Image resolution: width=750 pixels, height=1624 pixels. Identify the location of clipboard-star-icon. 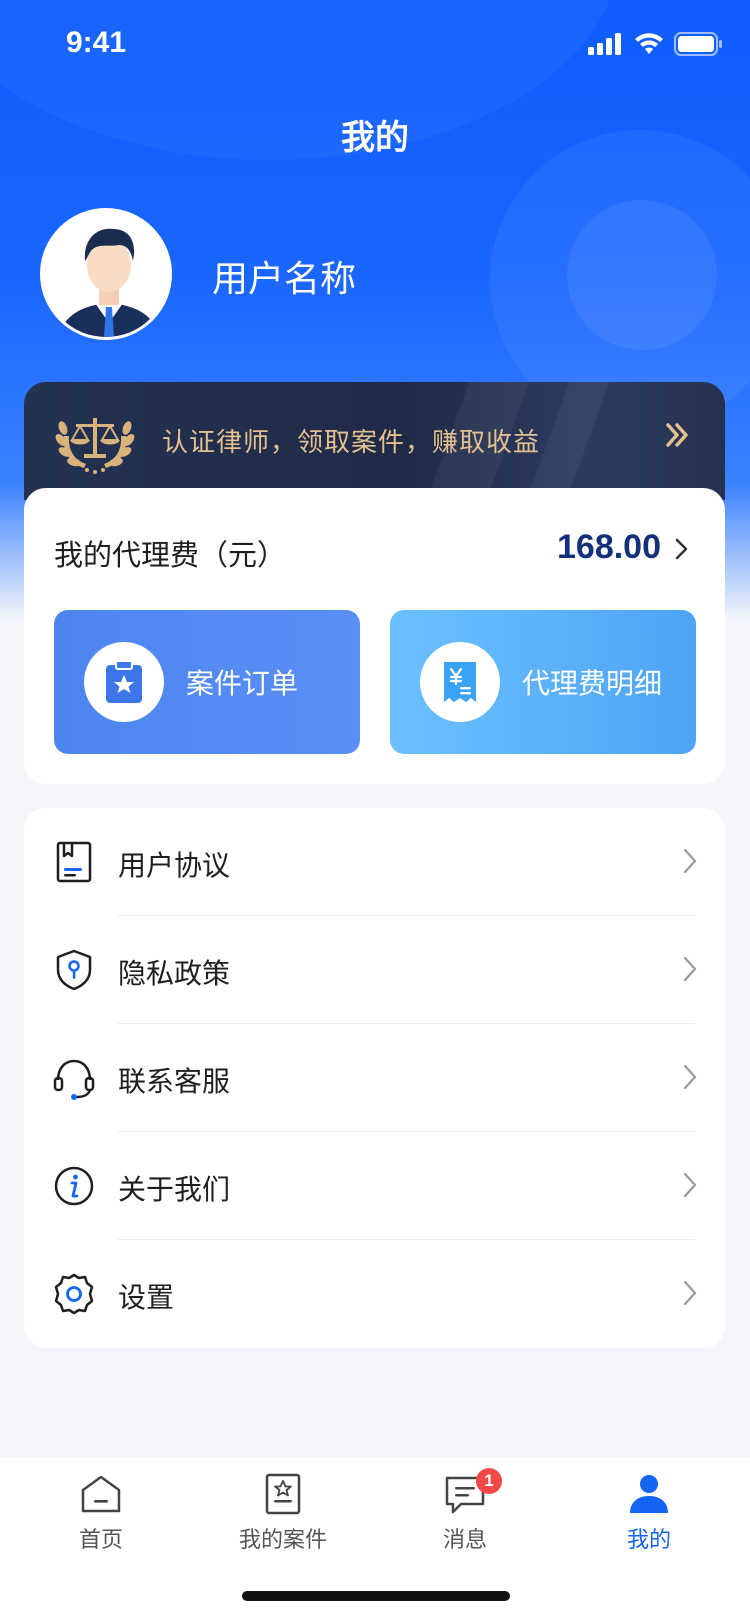
(124, 681).